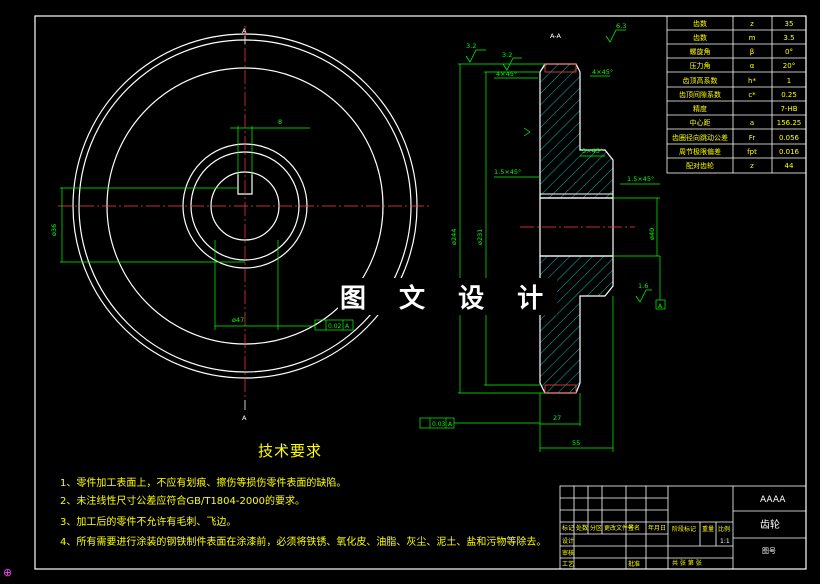 The width and height of the screenshot is (820, 584). Describe the element at coordinates (700, 137) in the screenshot. I see `param-name: 齿圈径向跳动公差` at that location.